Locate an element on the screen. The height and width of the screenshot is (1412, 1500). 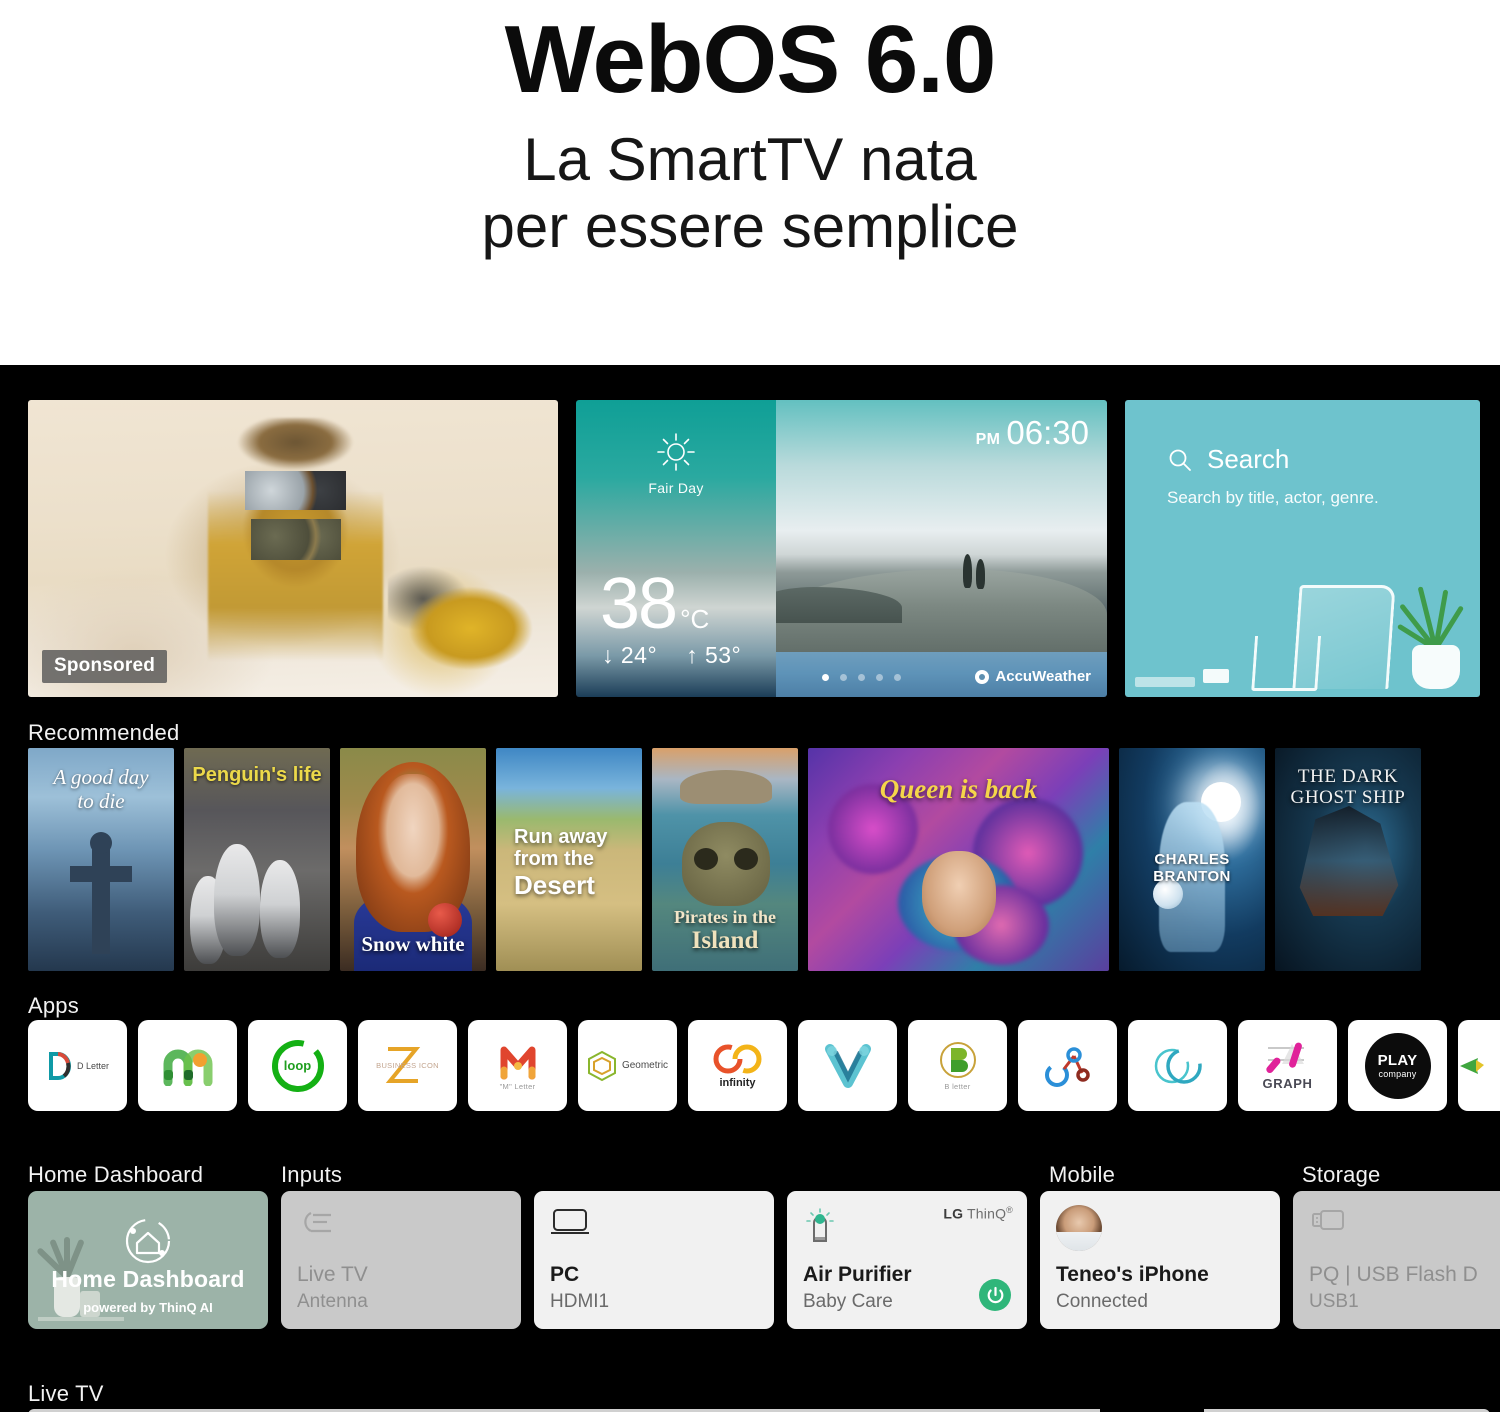
floor-object is located at coordinates (1165, 682).